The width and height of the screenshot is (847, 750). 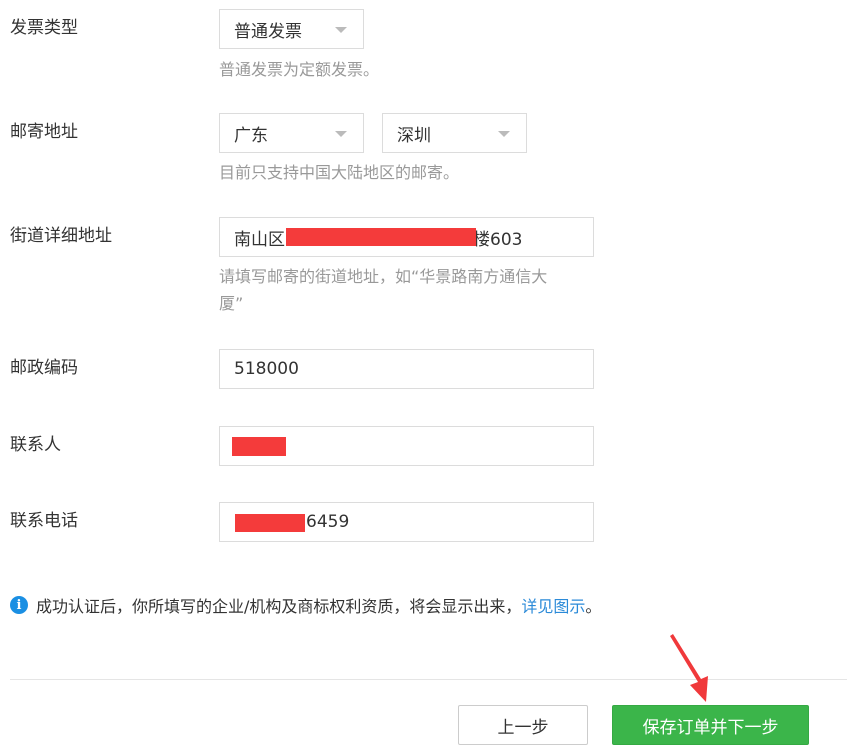 I want to click on phone-suffix: 6459, so click(x=328, y=522).